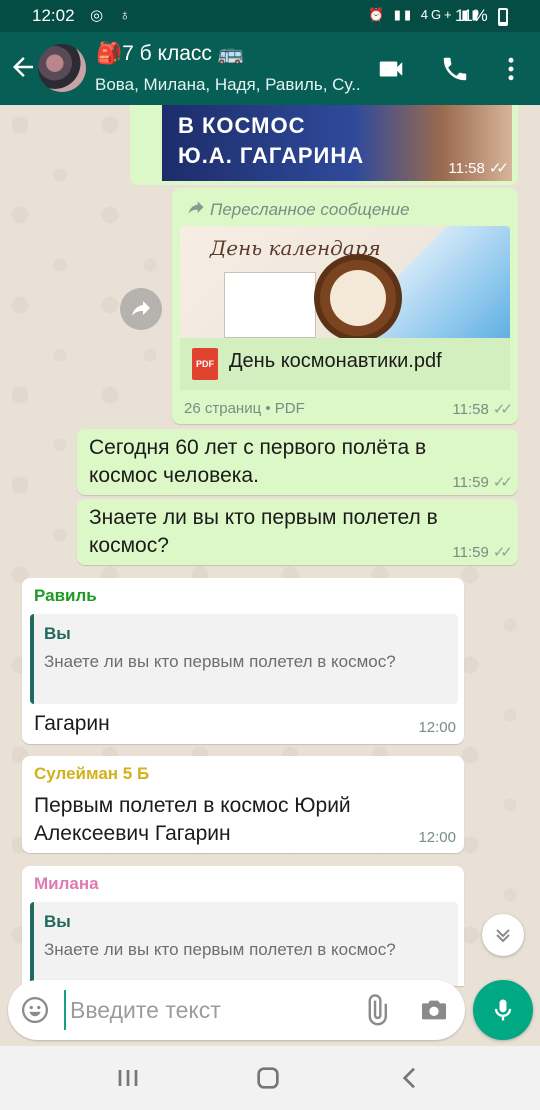  What do you see at coordinates (53, 15) in the screenshot?
I see `status-time: 12:02` at bounding box center [53, 15].